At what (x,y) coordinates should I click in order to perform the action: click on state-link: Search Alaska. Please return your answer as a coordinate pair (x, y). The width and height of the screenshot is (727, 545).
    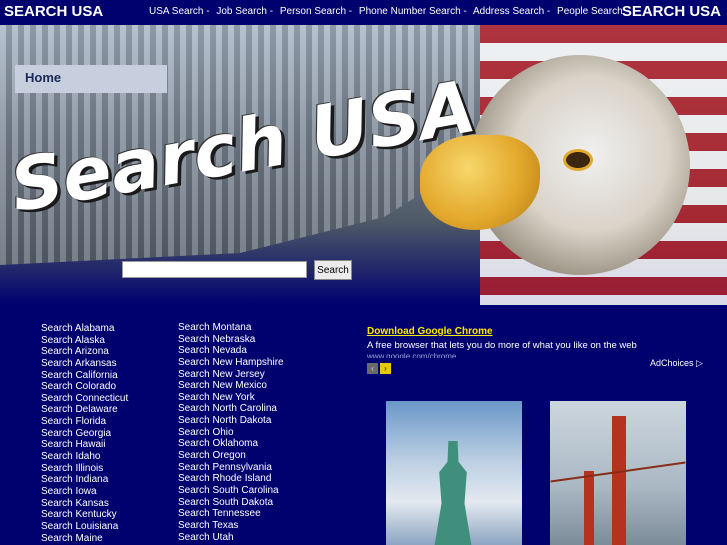
    Looking at the image, I should click on (84, 341).